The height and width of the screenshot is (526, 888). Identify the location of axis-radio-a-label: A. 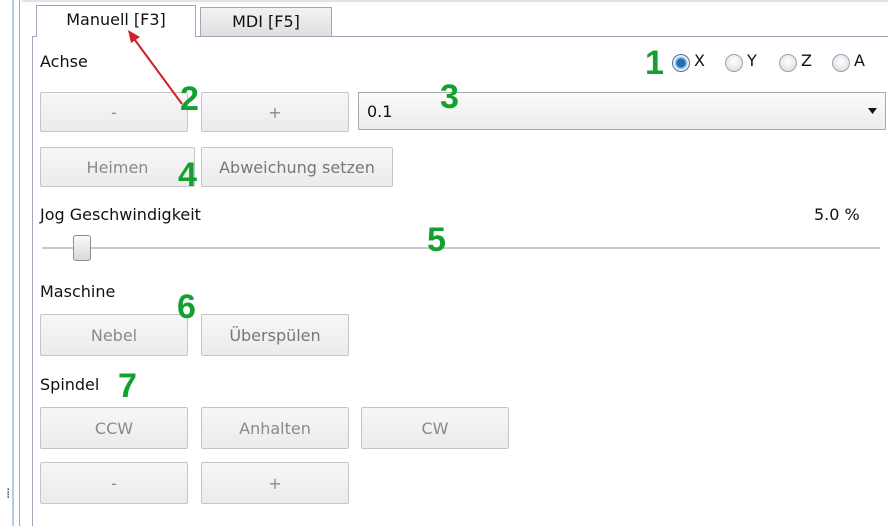
(859, 60).